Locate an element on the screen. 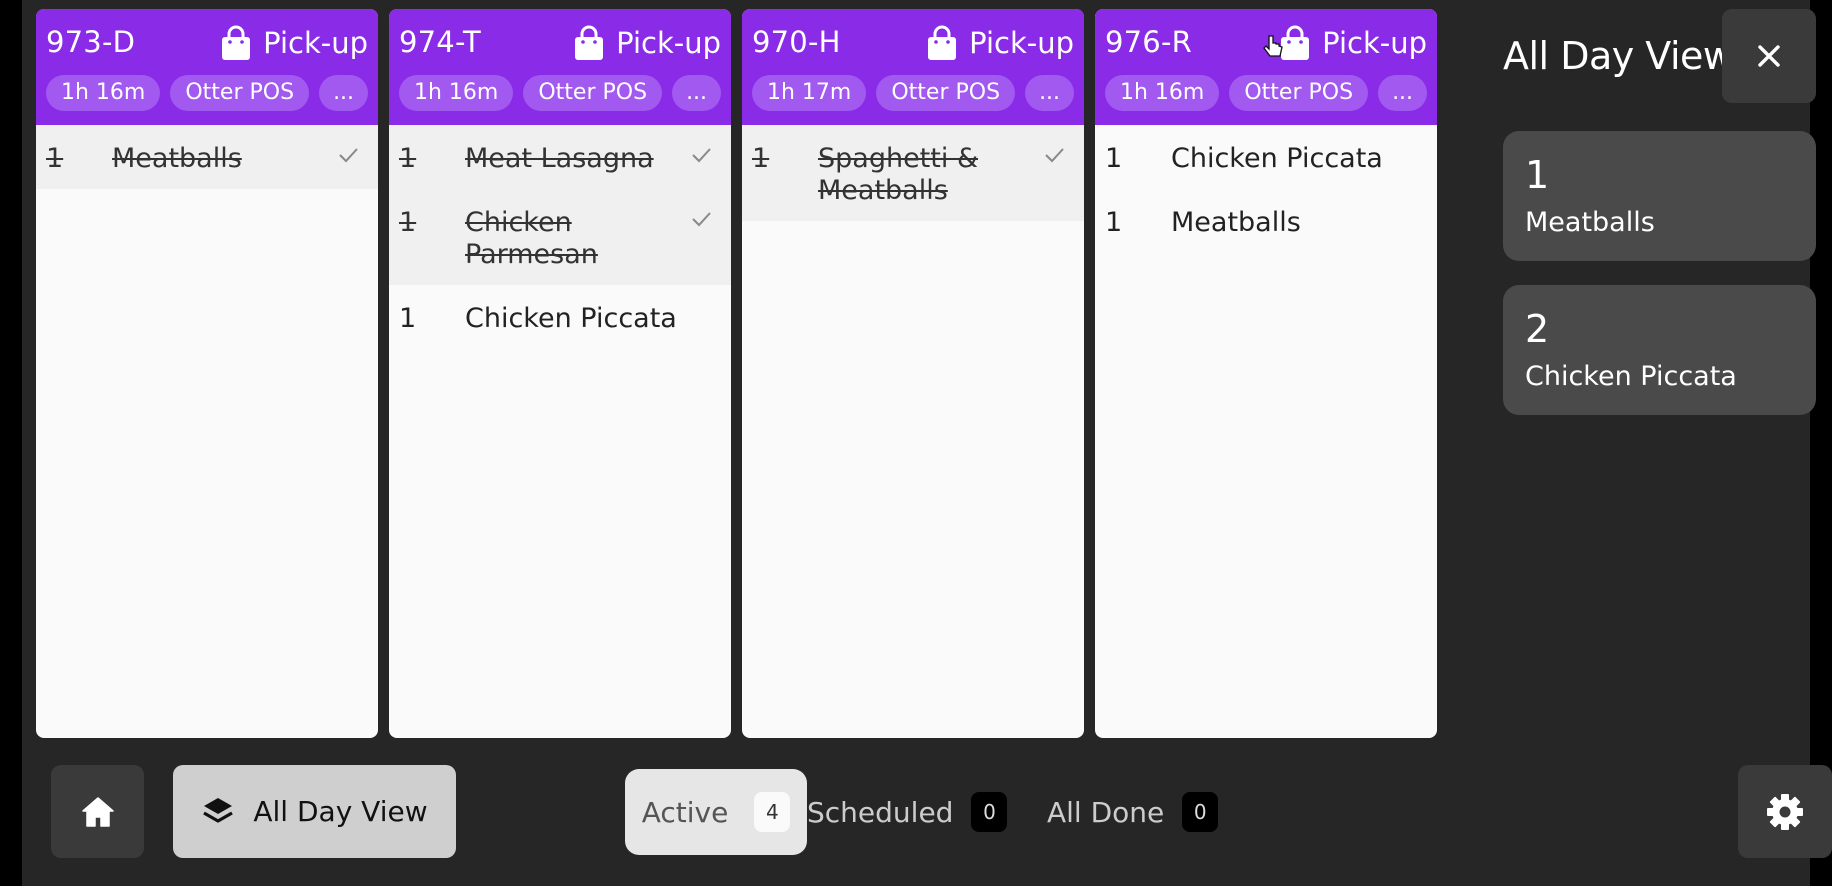 This screenshot has width=1832, height=886. order-items-list: 1 Meatballs is located at coordinates (207, 157).